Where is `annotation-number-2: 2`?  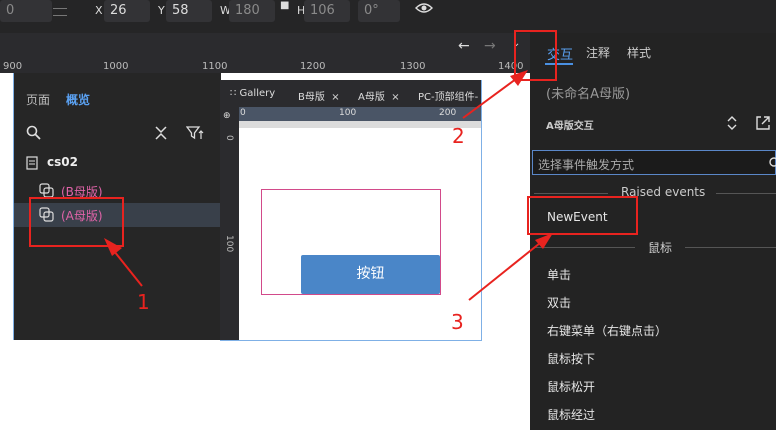
annotation-number-2: 2 is located at coordinates (458, 136).